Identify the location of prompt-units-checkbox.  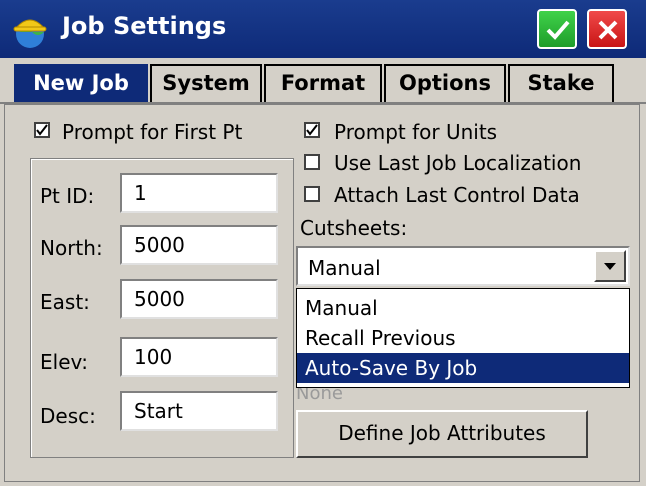
(312, 130).